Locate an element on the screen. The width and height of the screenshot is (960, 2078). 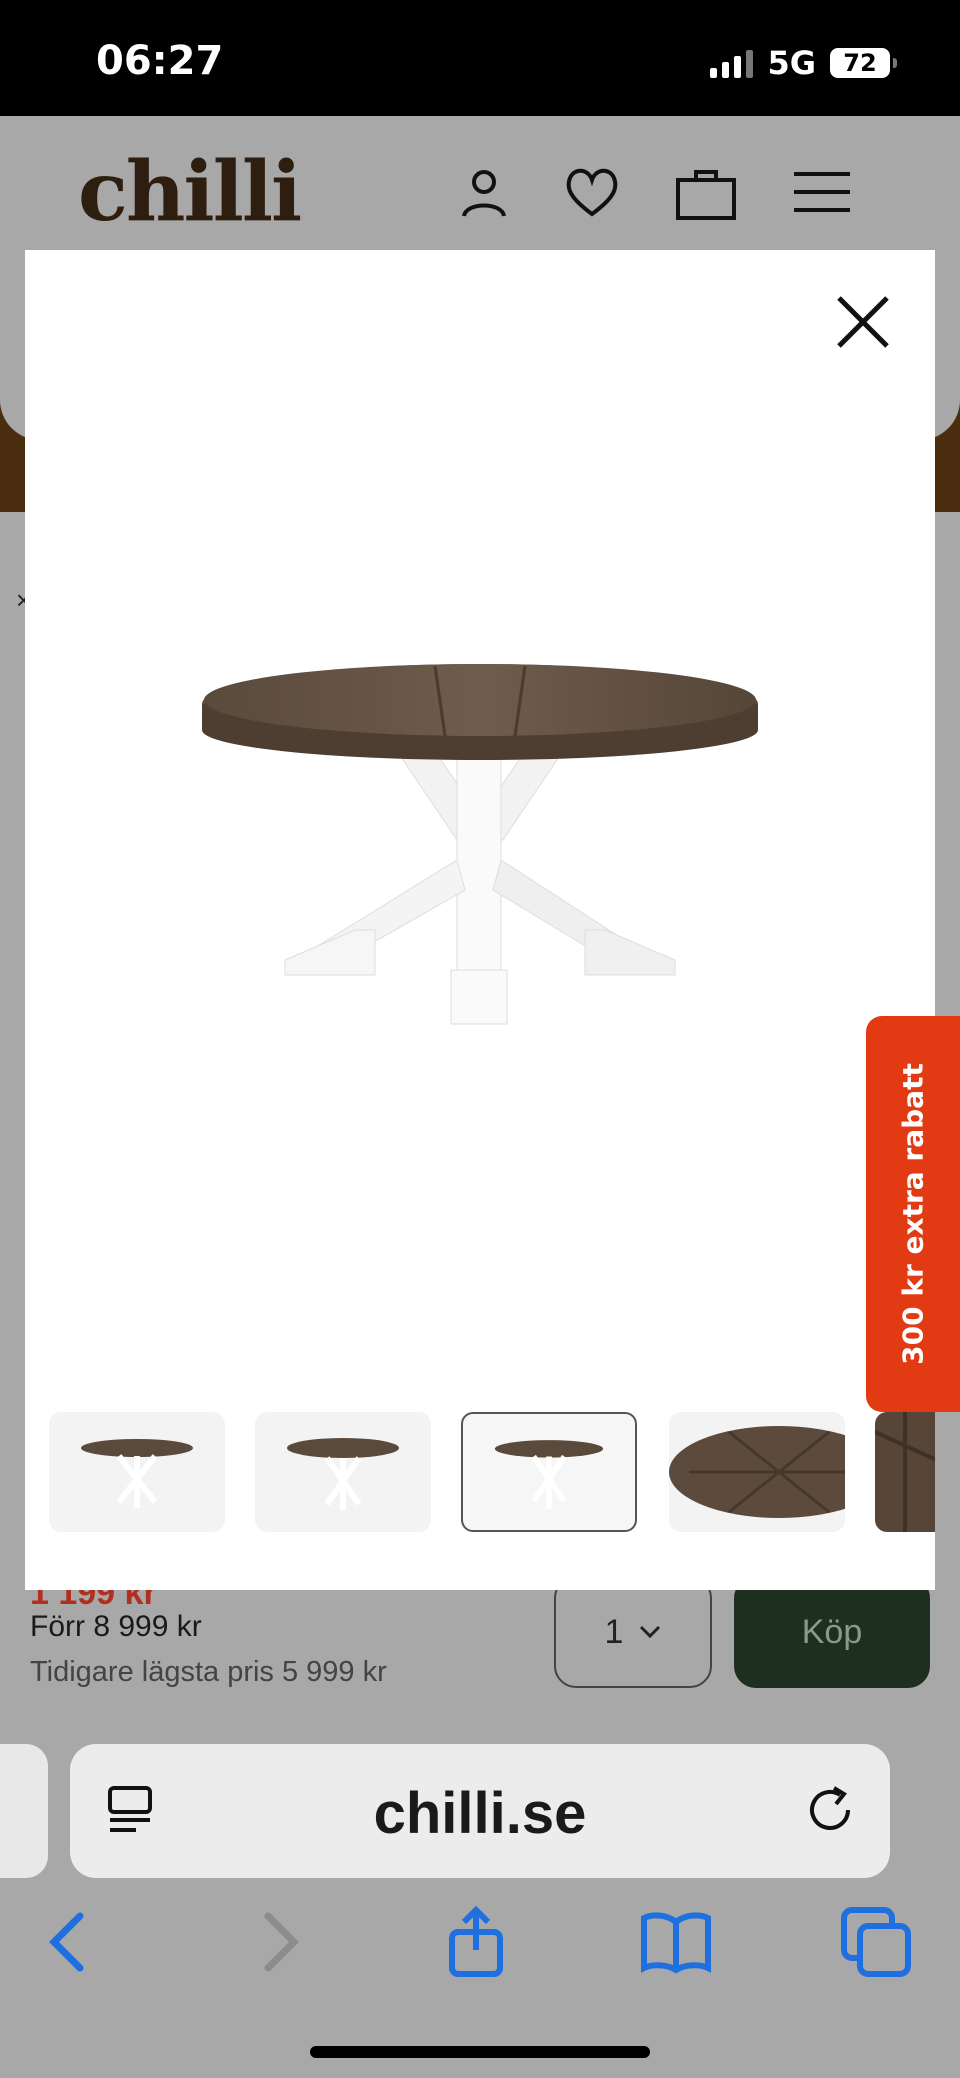
home-indicator is located at coordinates (480, 2052).